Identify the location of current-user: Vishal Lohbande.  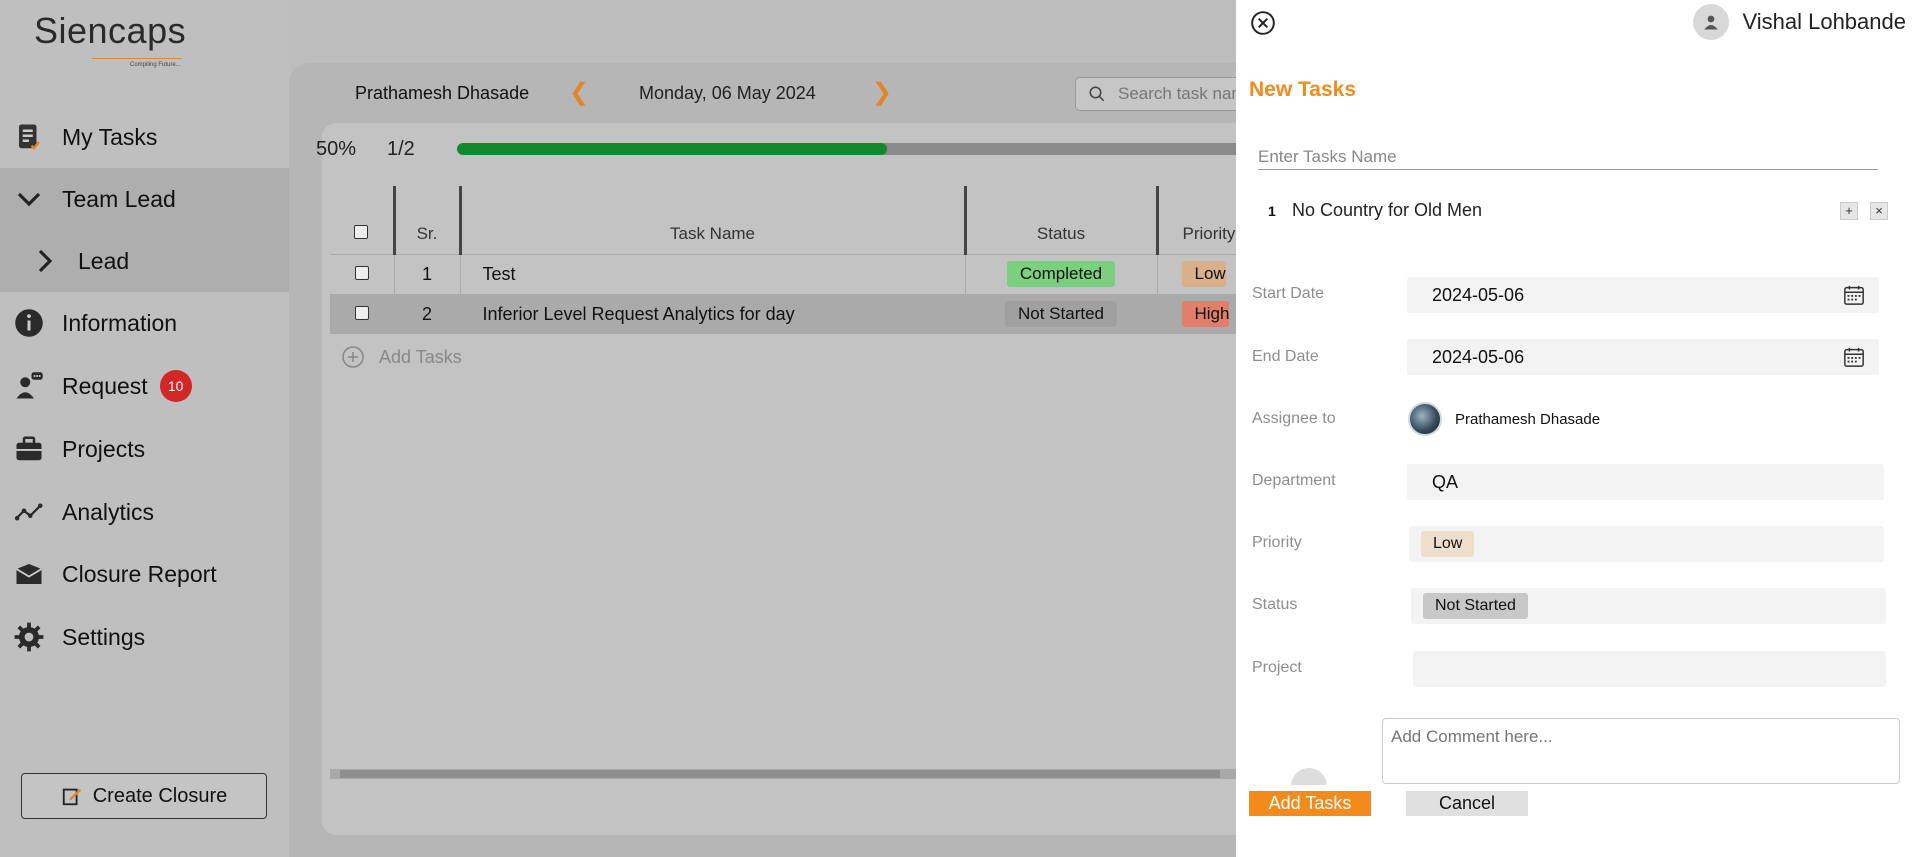
(1799, 22).